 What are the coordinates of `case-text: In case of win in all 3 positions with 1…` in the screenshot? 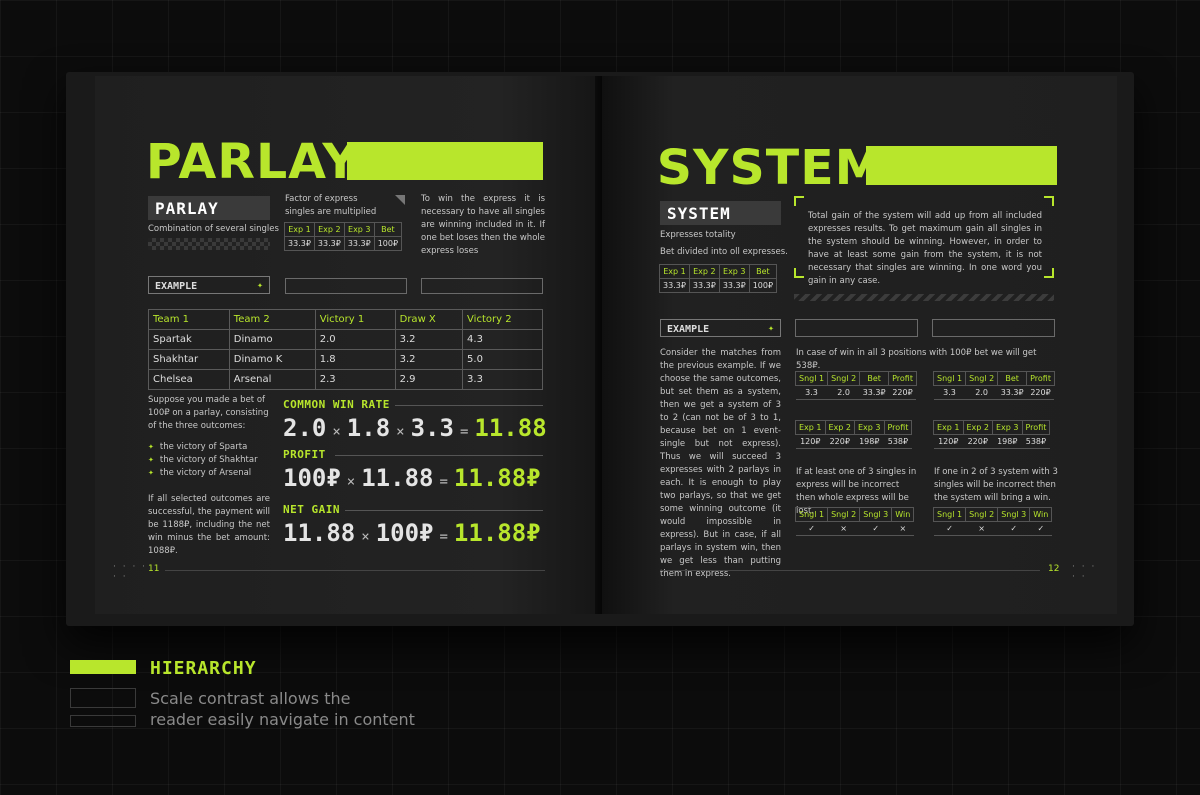 It's located at (916, 359).